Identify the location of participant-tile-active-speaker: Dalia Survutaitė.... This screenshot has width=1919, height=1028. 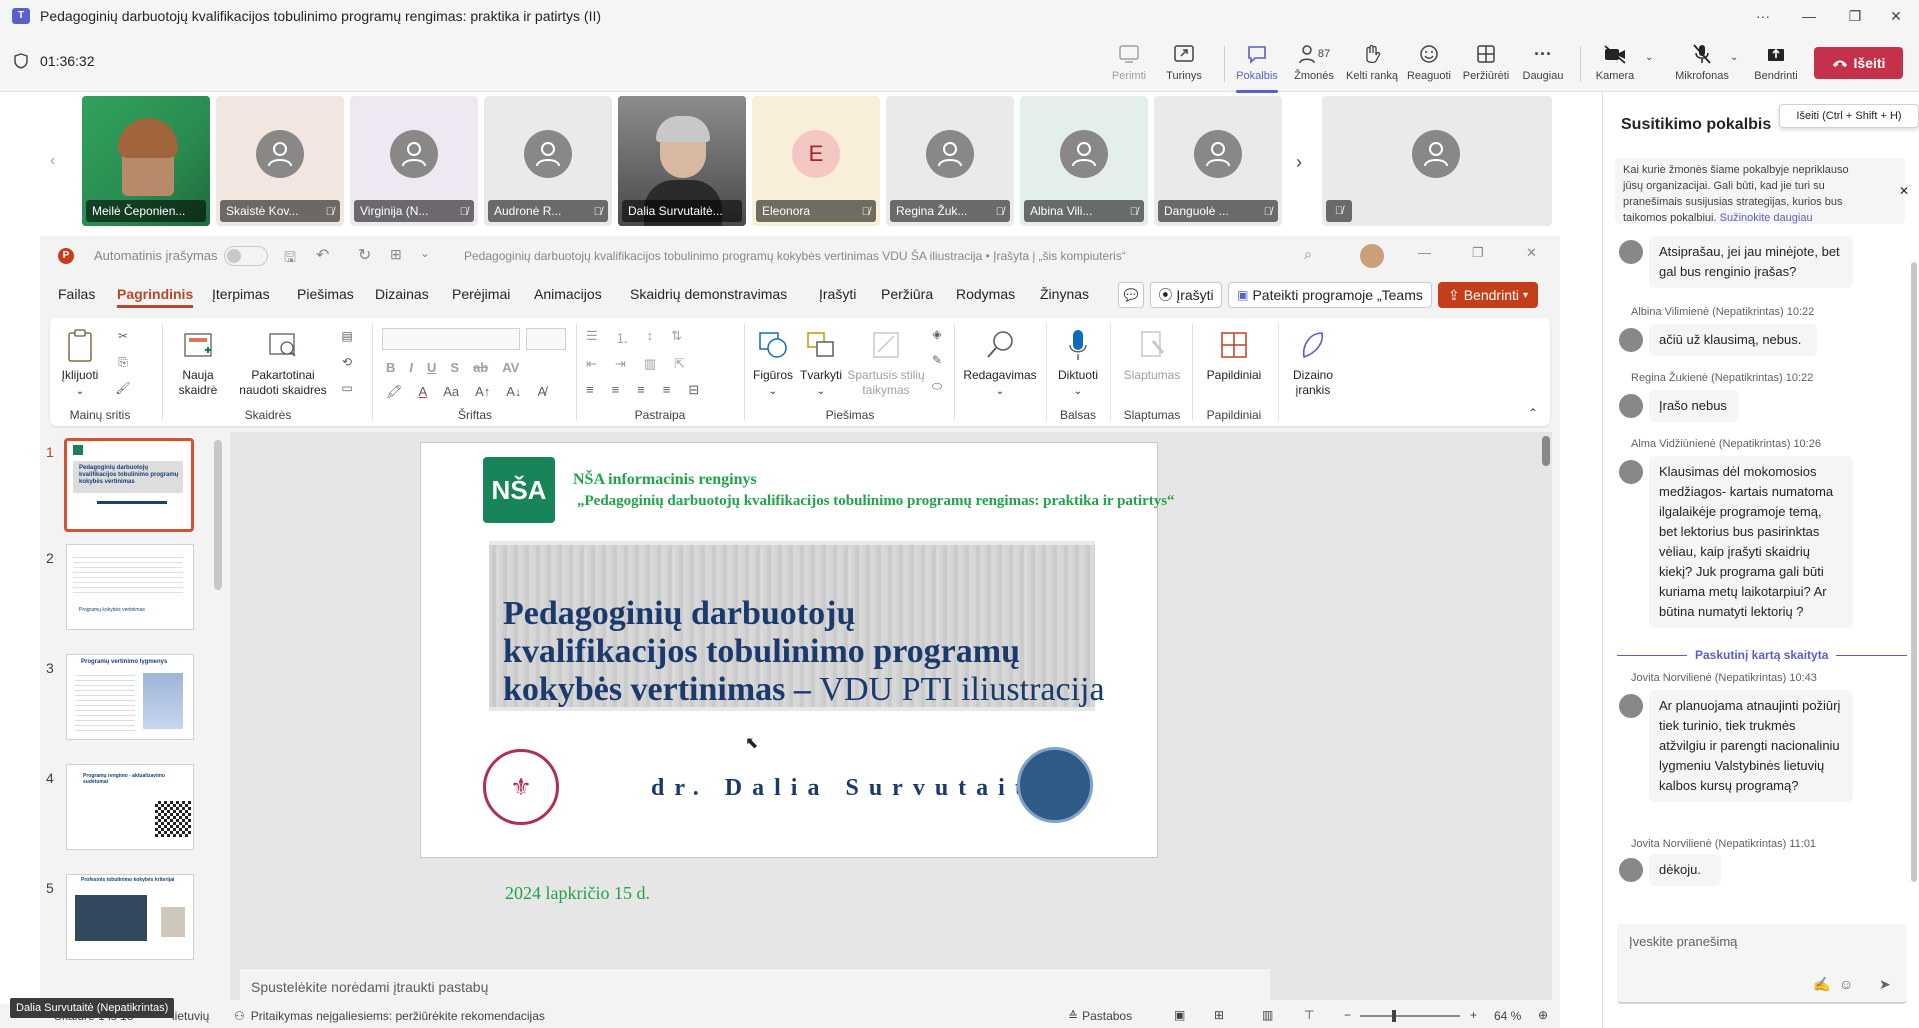
(682, 161).